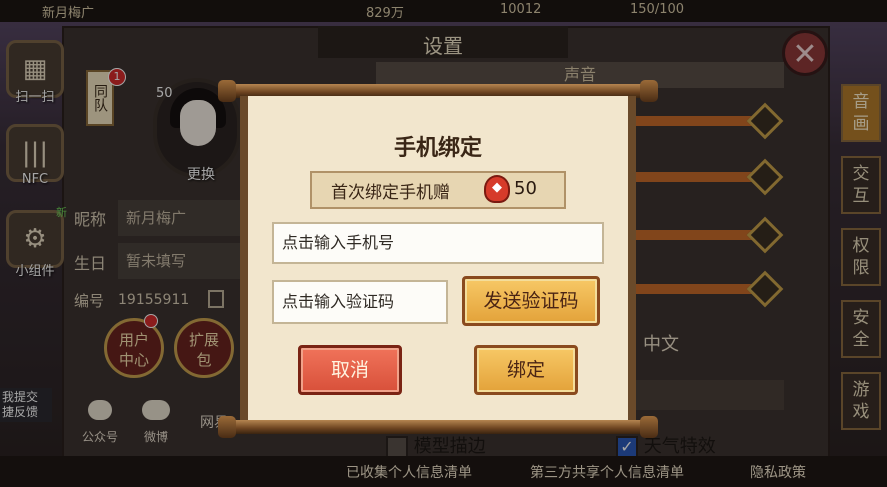  I want to click on fish-icon: ◆, so click(497, 189).